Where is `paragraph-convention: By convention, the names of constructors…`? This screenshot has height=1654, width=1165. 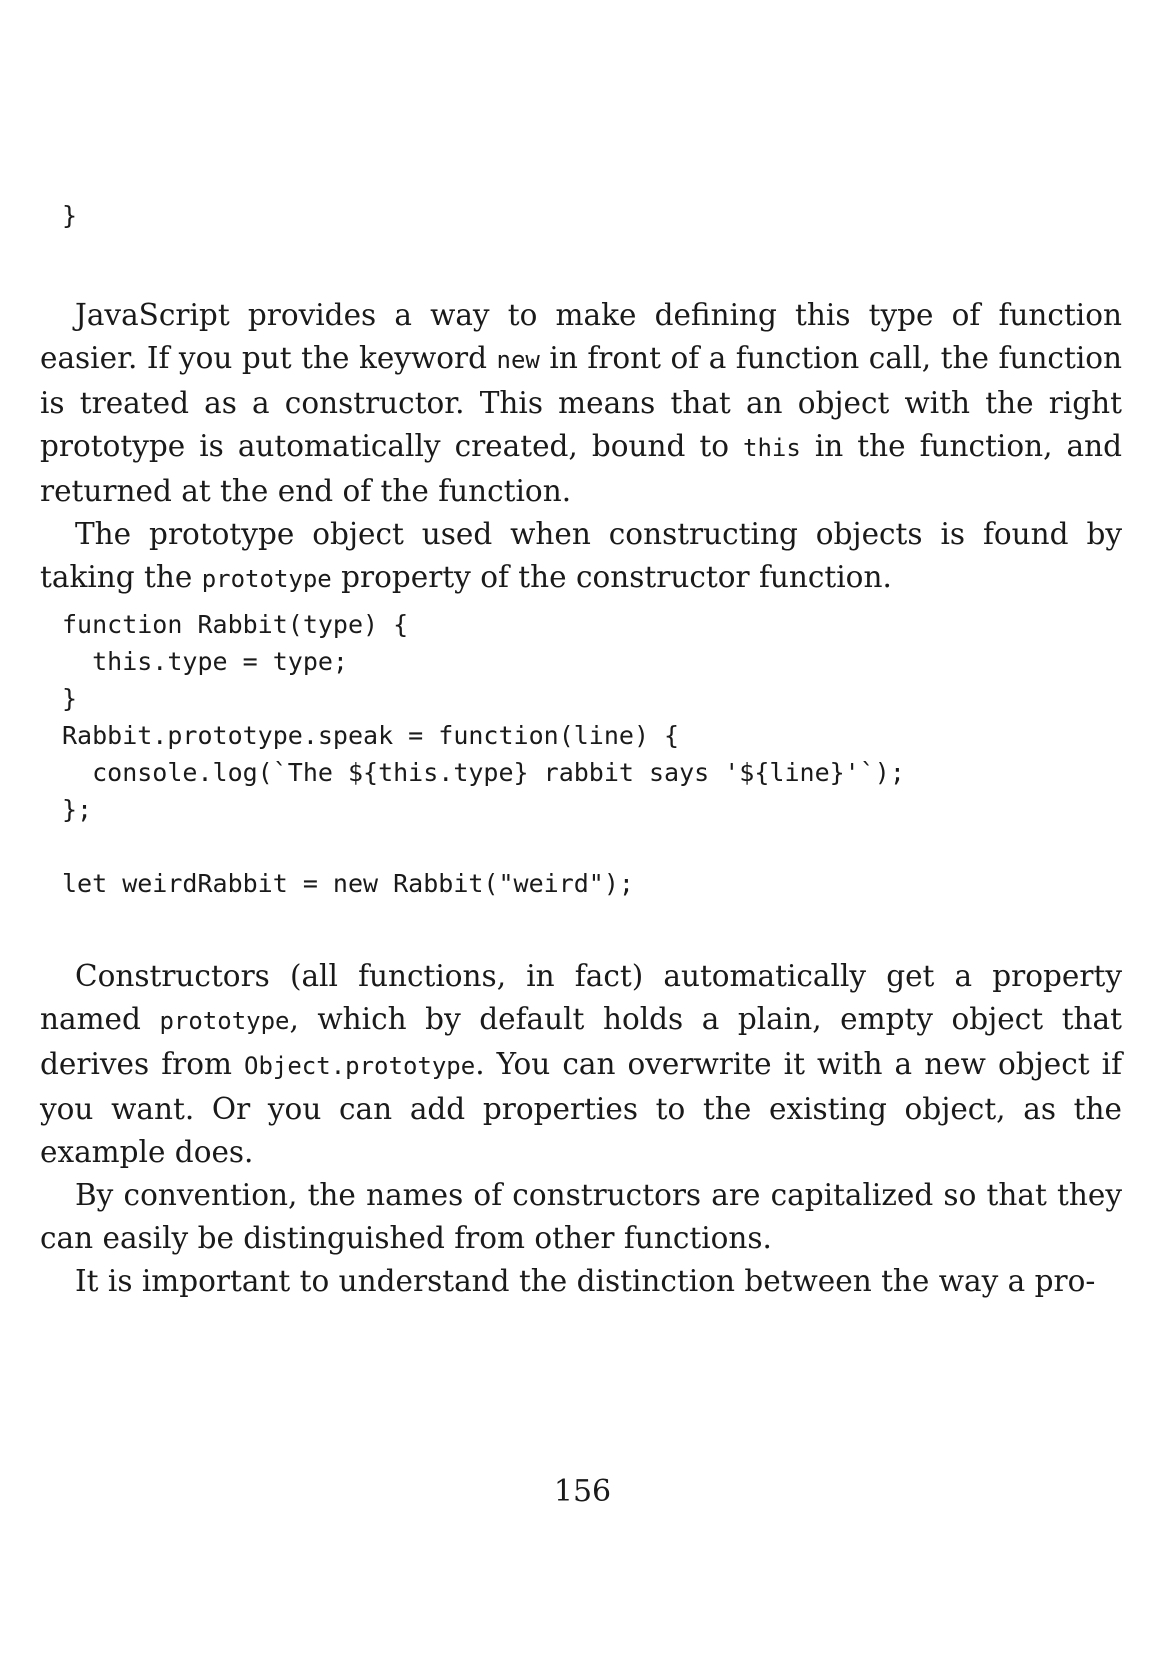 paragraph-convention: By convention, the names of constructors… is located at coordinates (581, 1216).